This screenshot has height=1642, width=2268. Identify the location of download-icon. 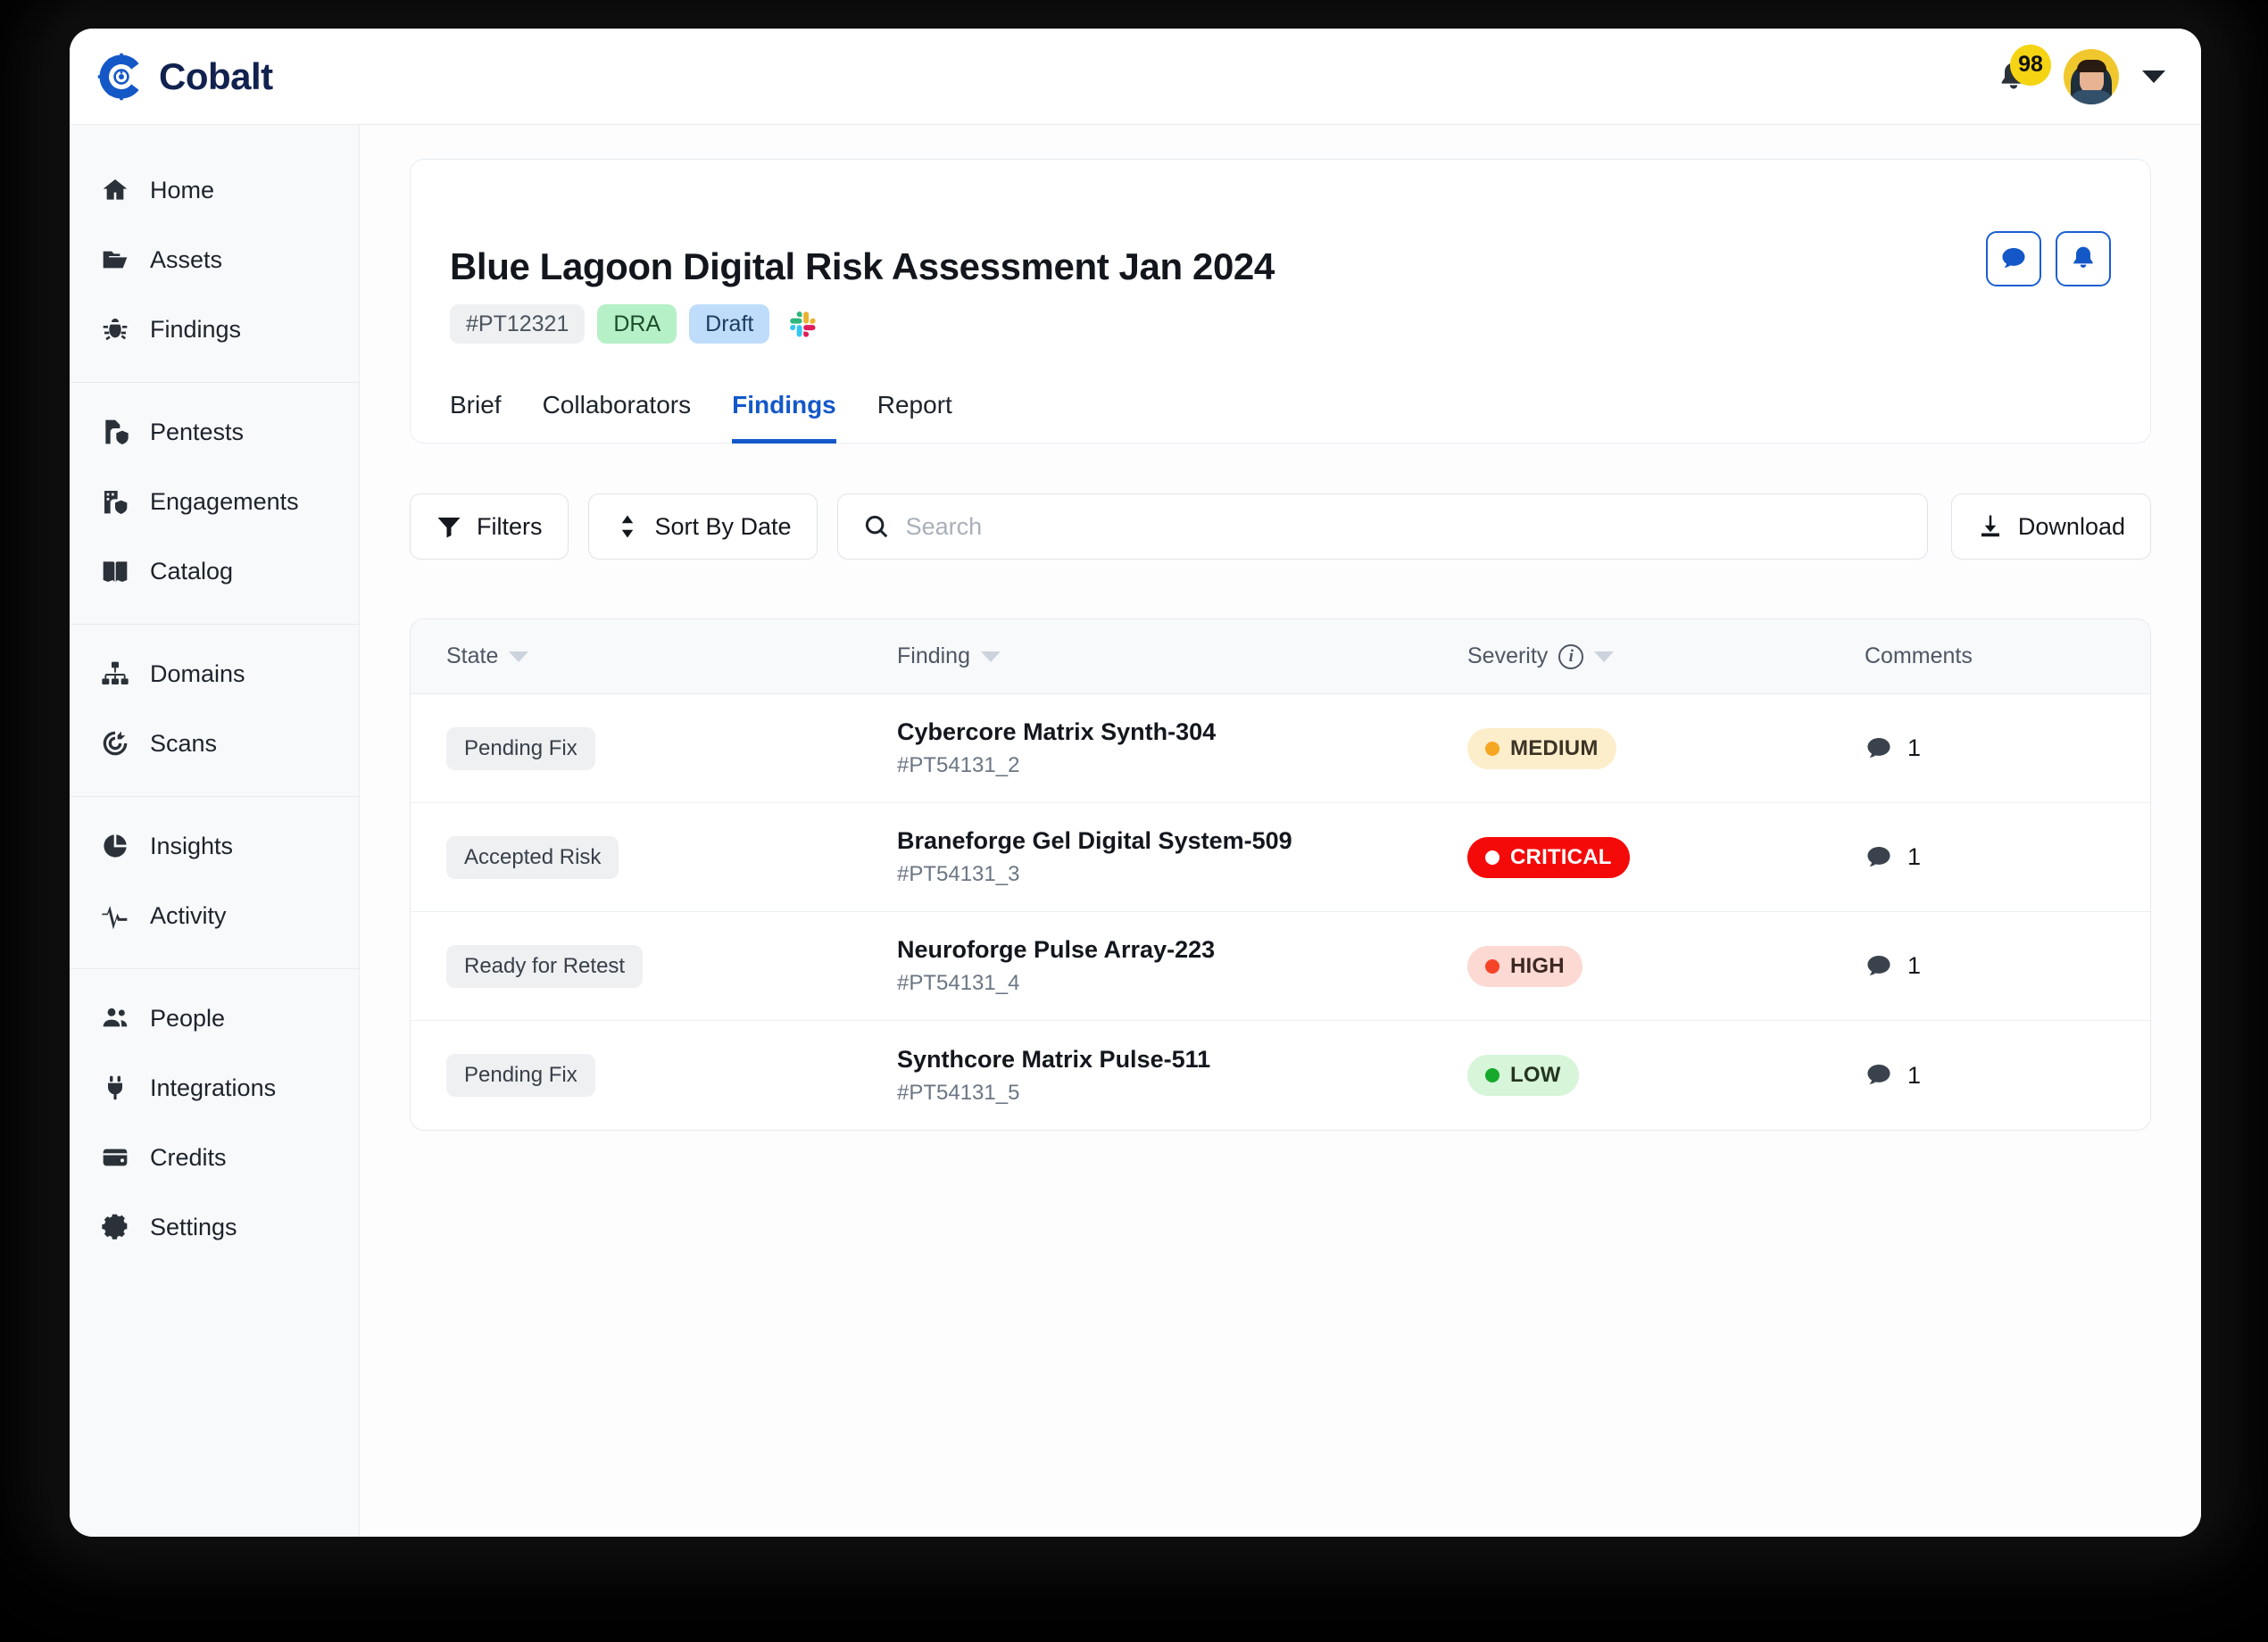
(1990, 526).